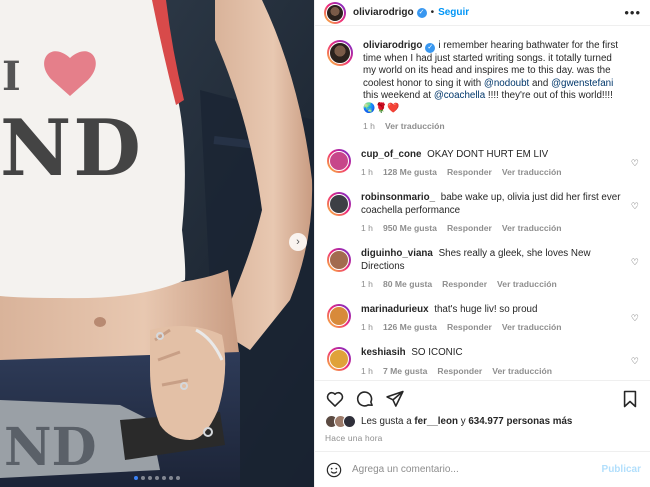 The width and height of the screenshot is (650, 487). What do you see at coordinates (397, 253) in the screenshot?
I see `commenter-username: diguinho_viana` at bounding box center [397, 253].